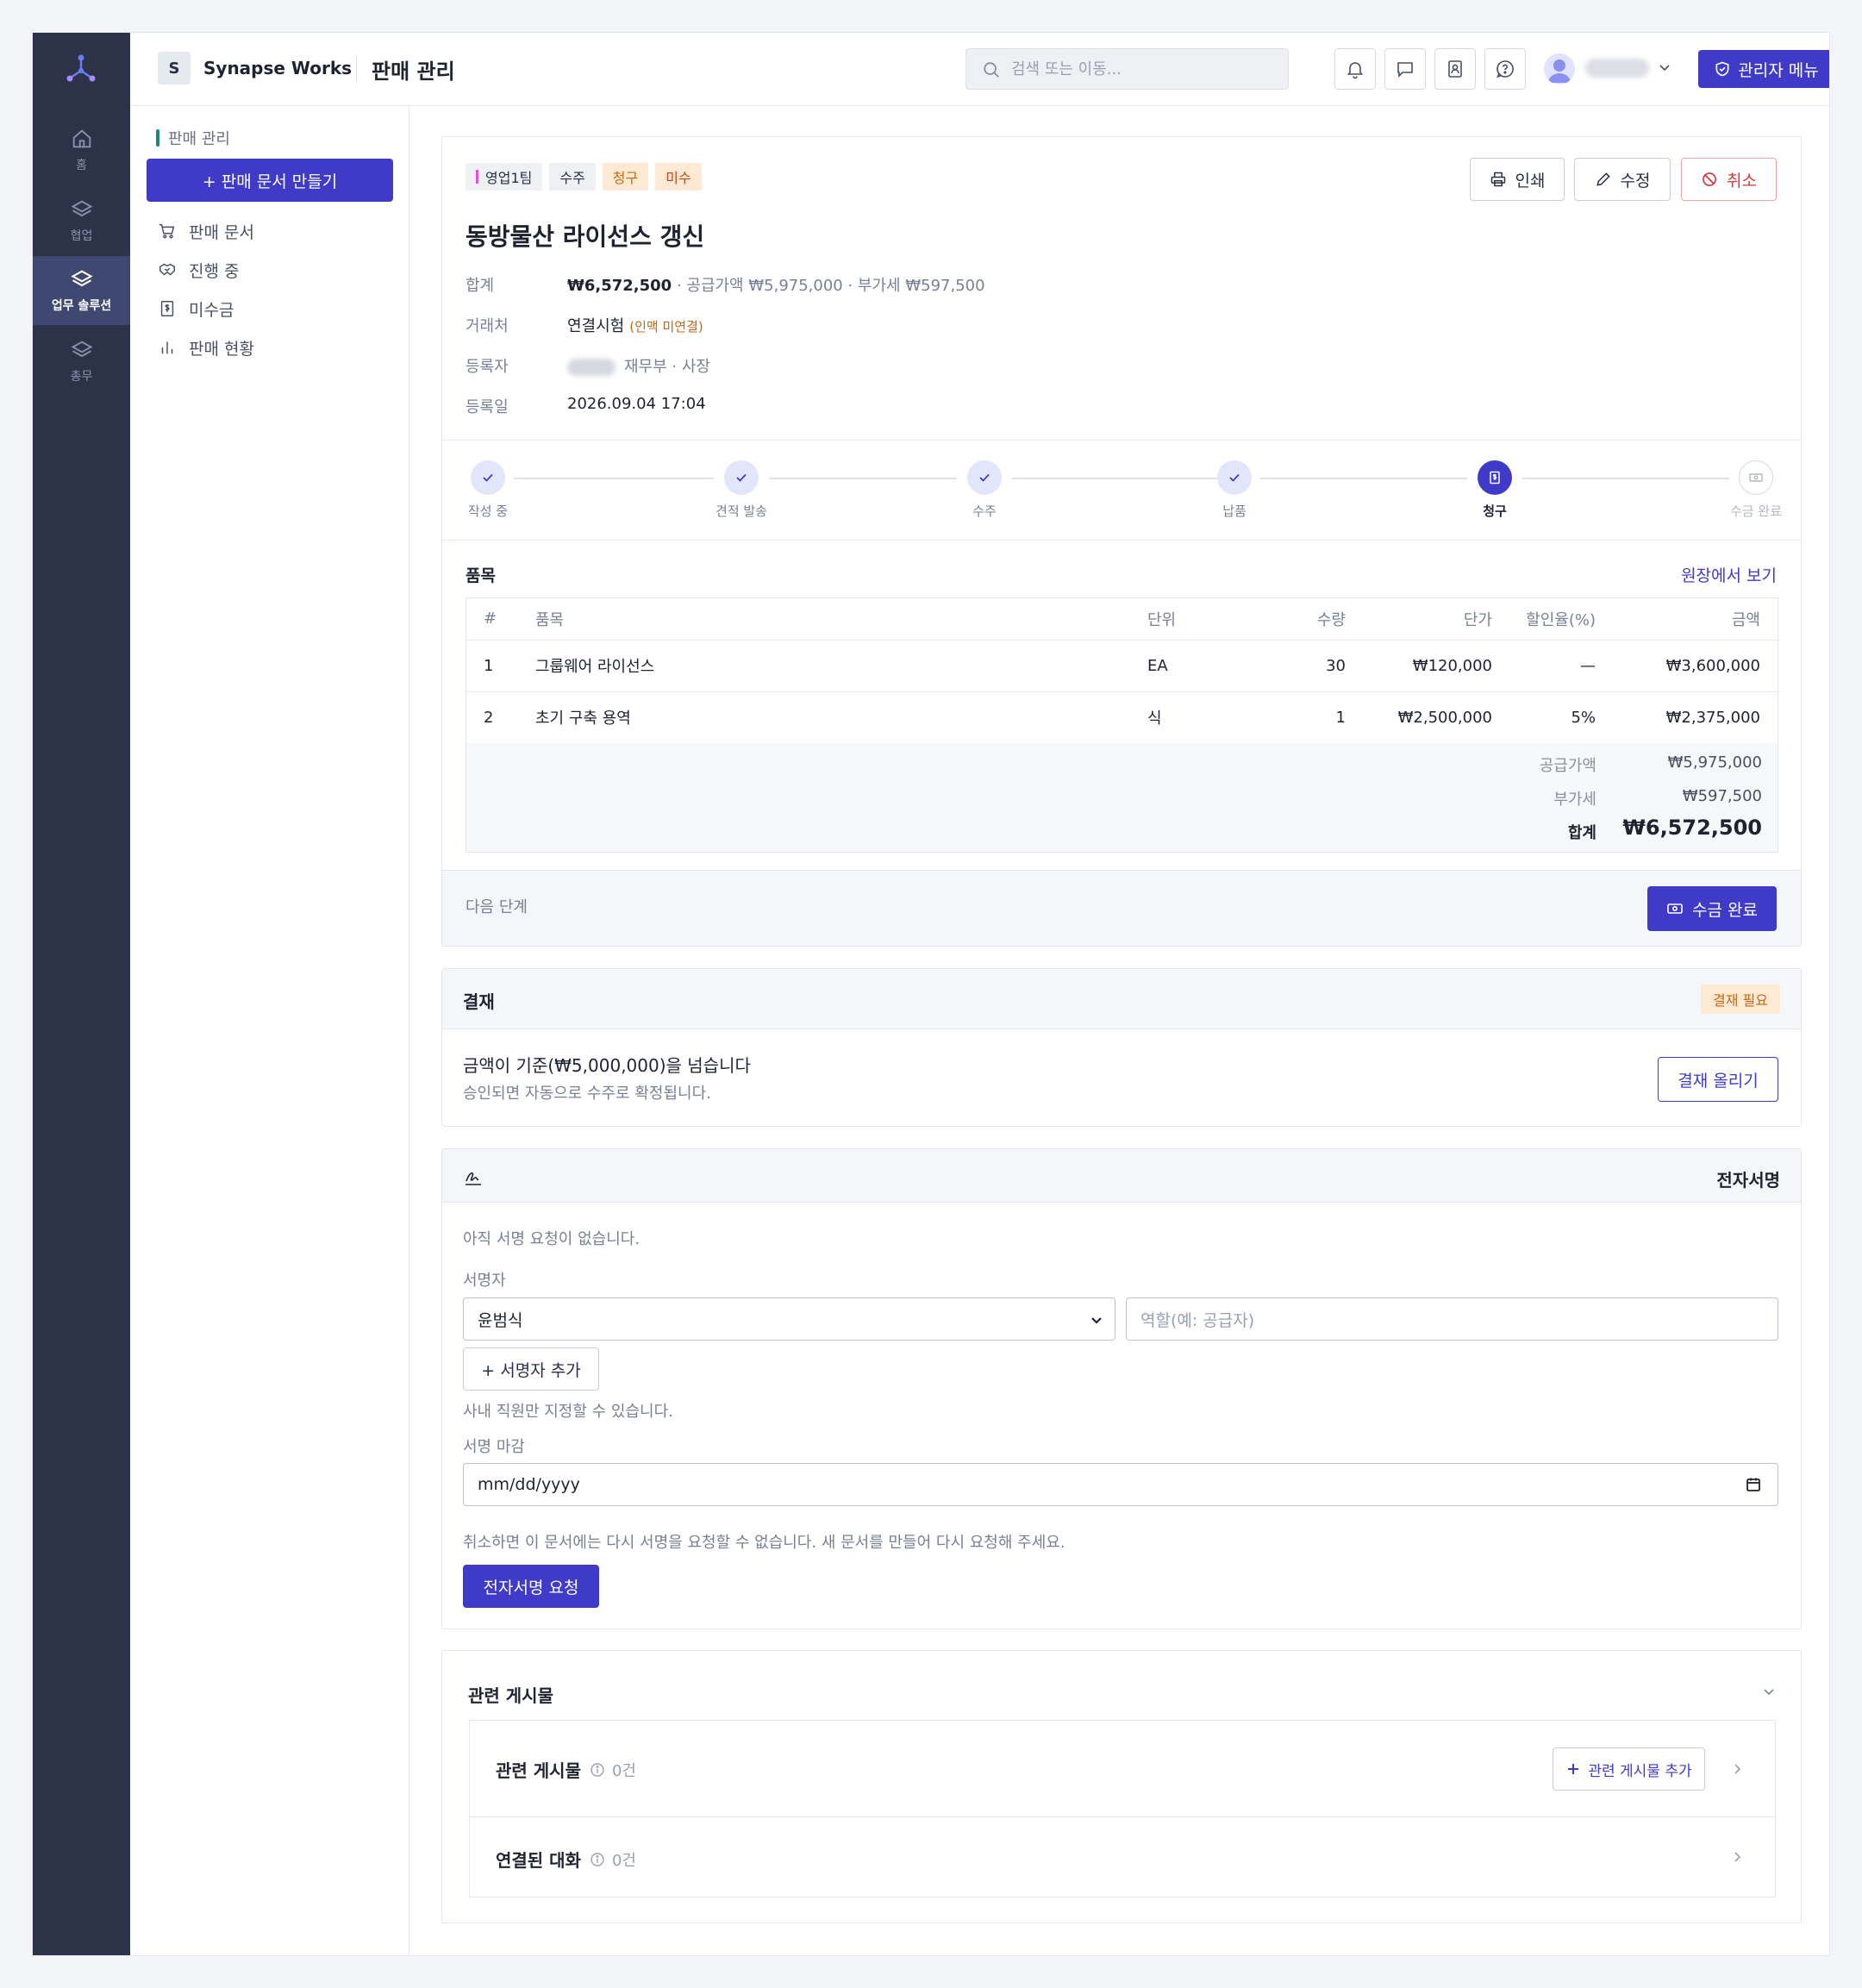  I want to click on step-label: 견적 발송, so click(741, 511).